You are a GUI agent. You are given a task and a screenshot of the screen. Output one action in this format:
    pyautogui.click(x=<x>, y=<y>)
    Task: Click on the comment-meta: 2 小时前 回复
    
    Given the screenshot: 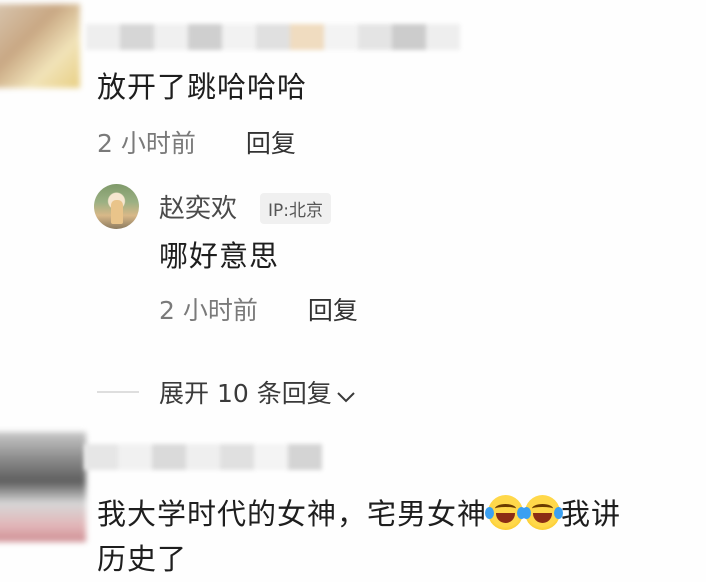 What is the action you would take?
    pyautogui.click(x=196, y=142)
    